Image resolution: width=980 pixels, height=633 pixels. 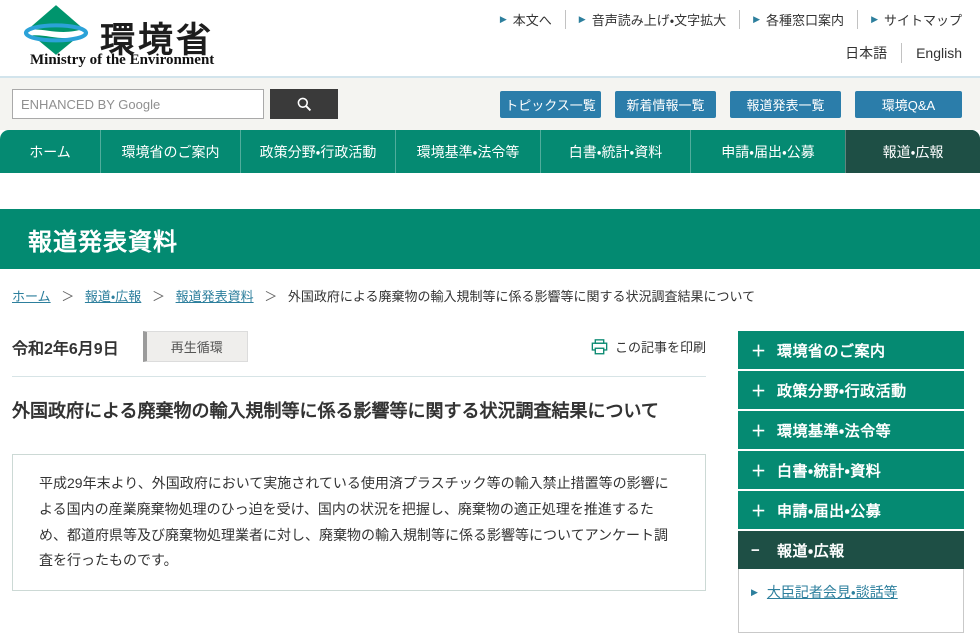 What do you see at coordinates (785, 104) in the screenshot?
I see `press-release-list-button: 報道発表一覧` at bounding box center [785, 104].